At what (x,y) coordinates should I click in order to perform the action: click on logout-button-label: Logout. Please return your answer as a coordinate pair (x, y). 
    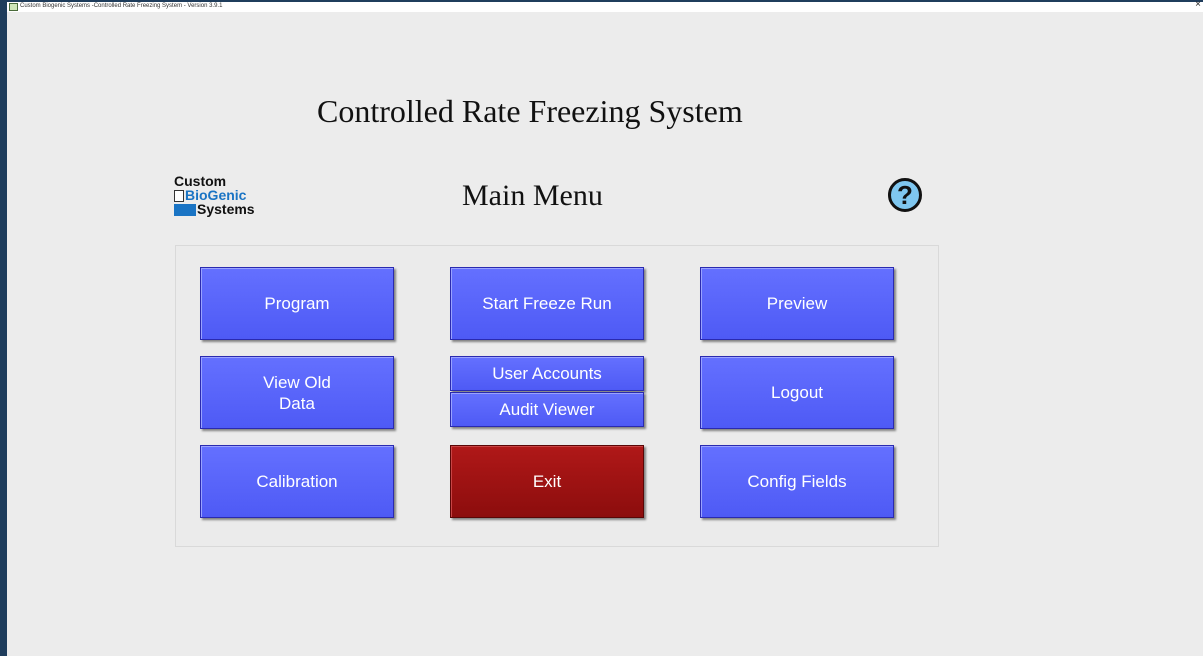
    Looking at the image, I should click on (797, 392).